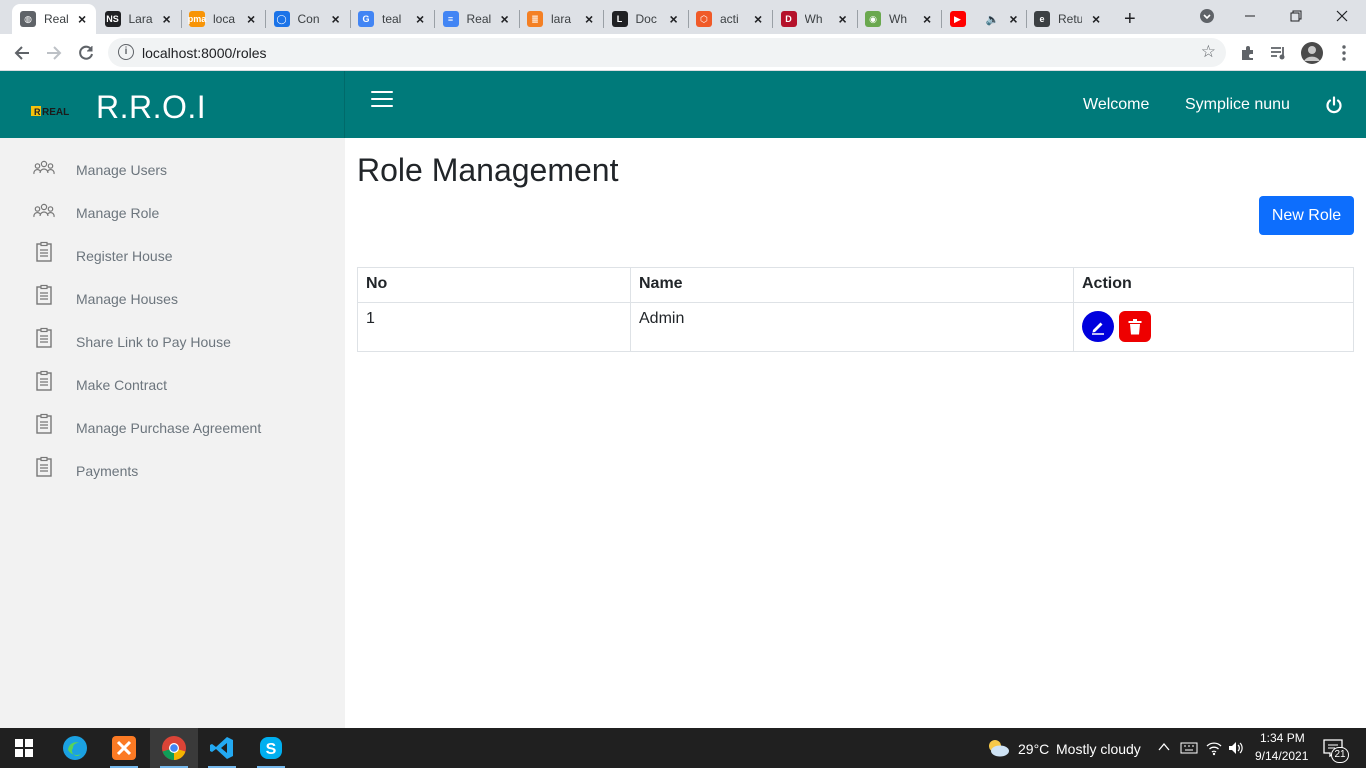  I want to click on reload-icon, so click(86, 52).